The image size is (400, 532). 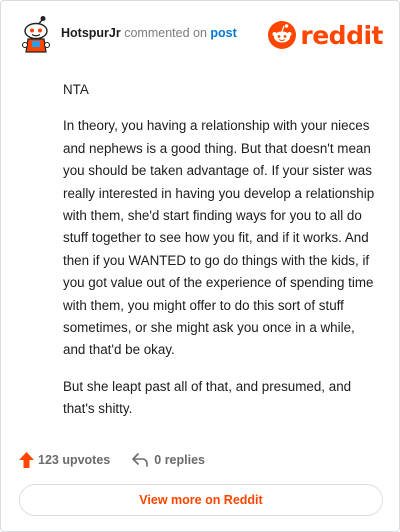 I want to click on reply-arrow-icon, so click(x=140, y=460).